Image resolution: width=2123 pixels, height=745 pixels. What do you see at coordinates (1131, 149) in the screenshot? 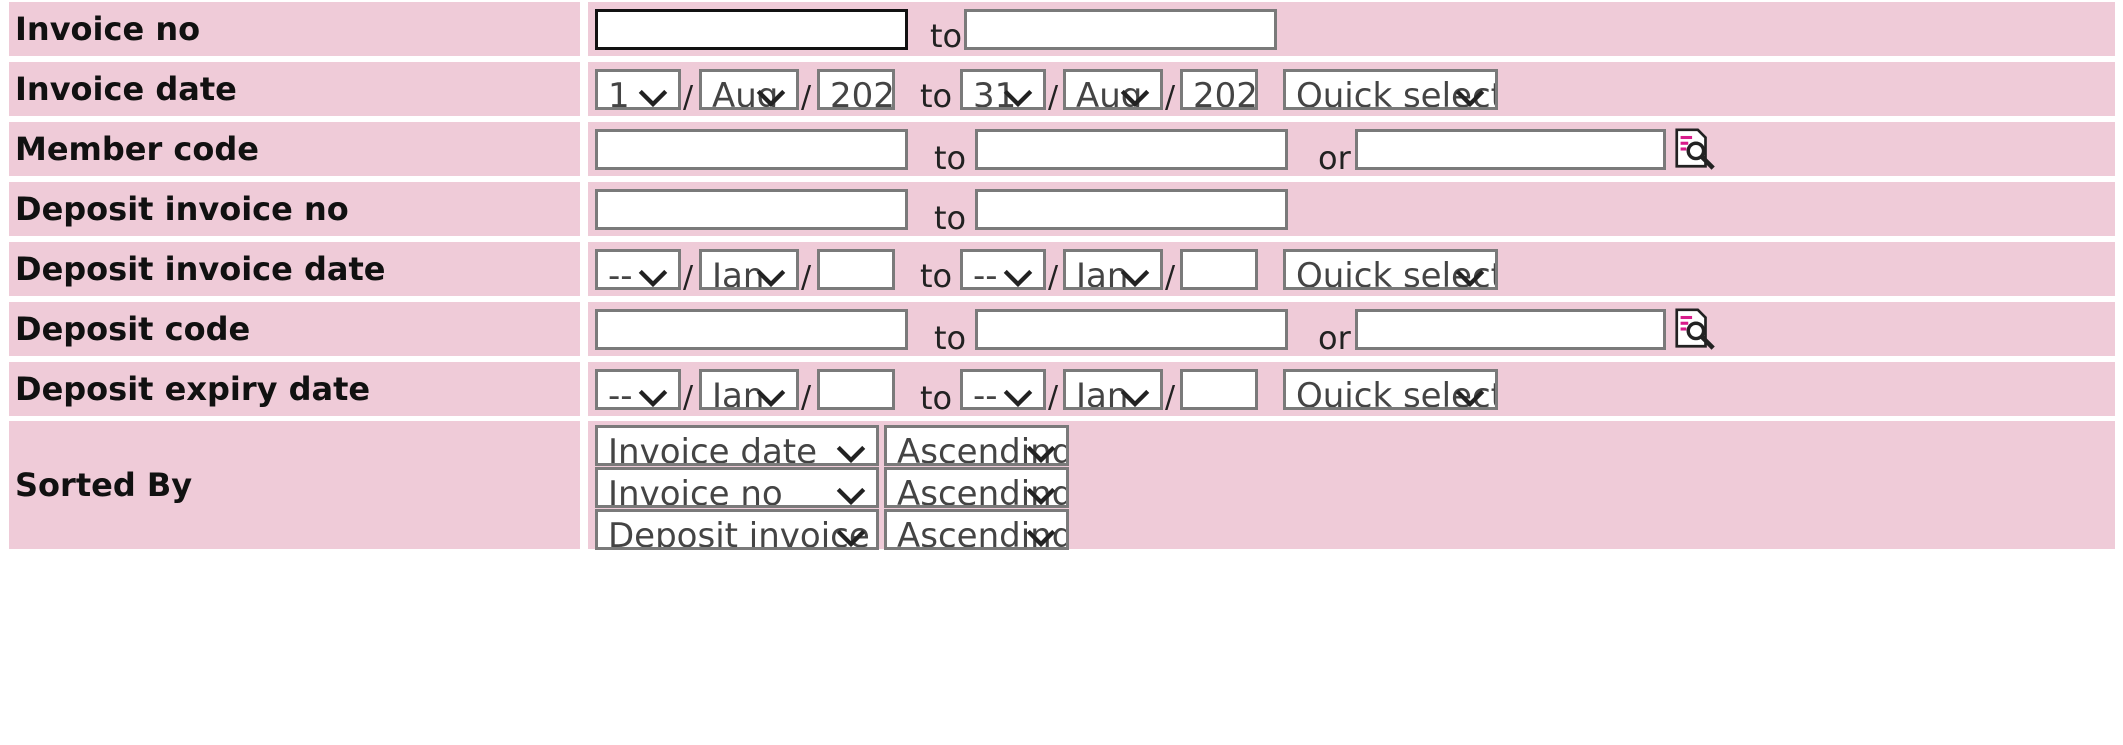
I see `member-code-to-input` at bounding box center [1131, 149].